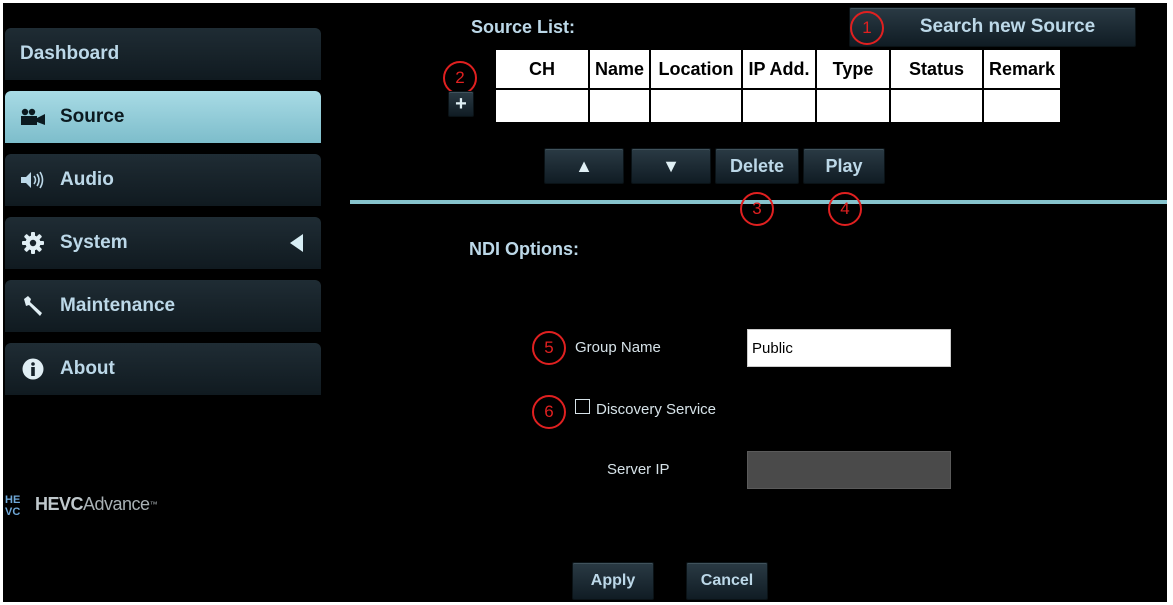  What do you see at coordinates (163, 54) in the screenshot?
I see `sidebar-item-dashboard: Dashboard` at bounding box center [163, 54].